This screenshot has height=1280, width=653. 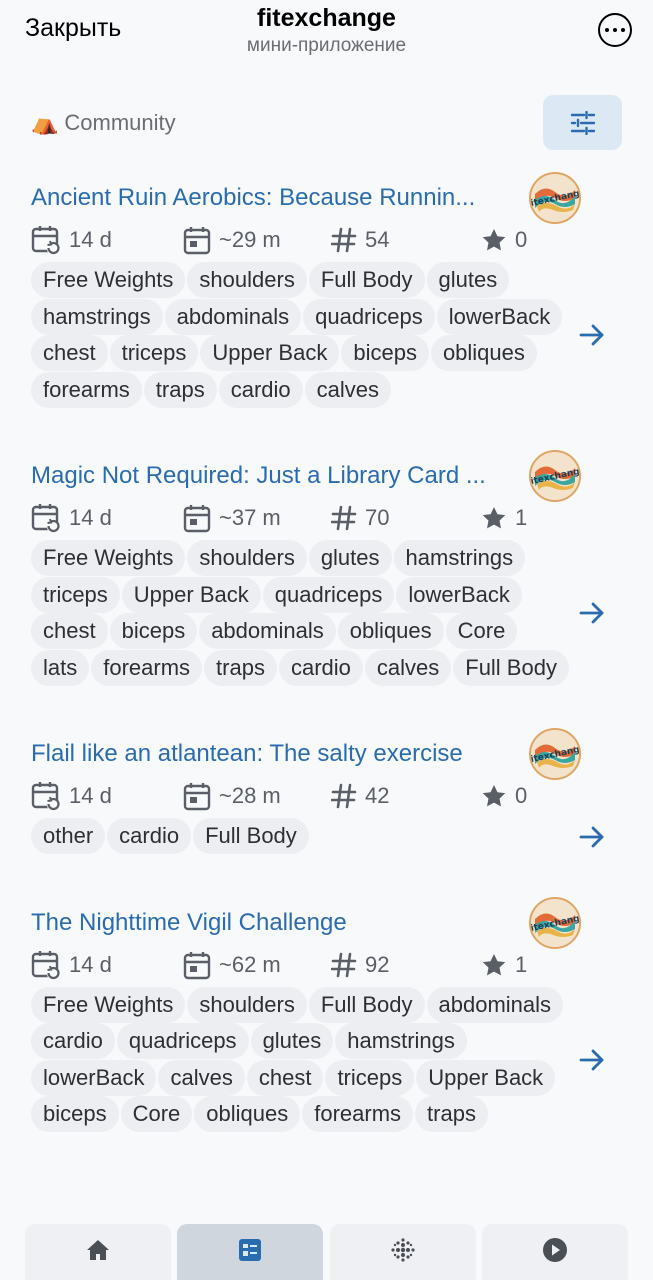 I want to click on stat-exercises-value: 42, so click(x=377, y=795).